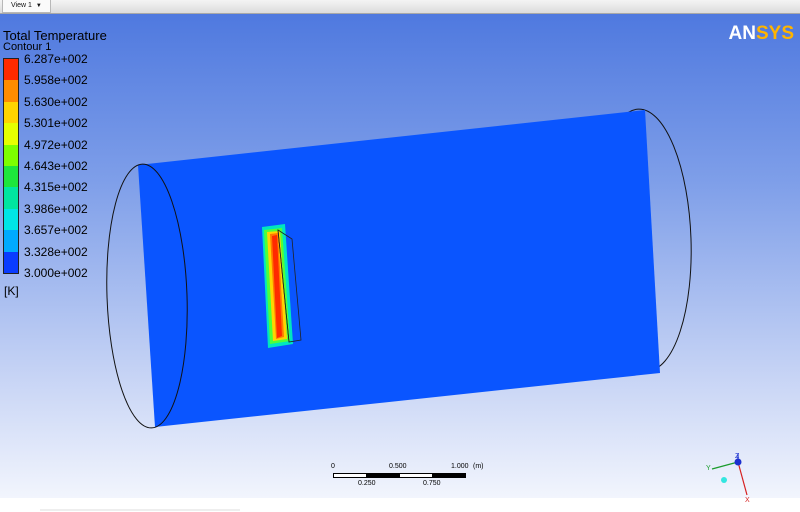 The width and height of the screenshot is (800, 512). What do you see at coordinates (708, 468) in the screenshot?
I see `y-axis-label: Y` at bounding box center [708, 468].